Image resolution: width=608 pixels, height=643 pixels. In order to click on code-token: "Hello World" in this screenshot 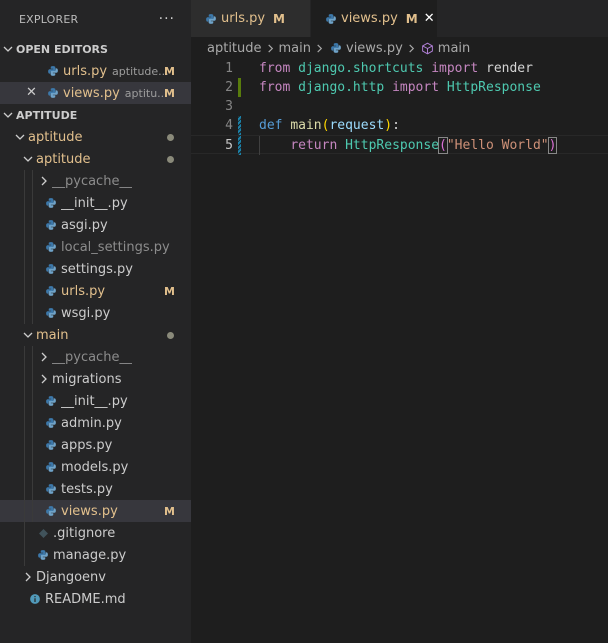, I will do `click(497, 145)`.